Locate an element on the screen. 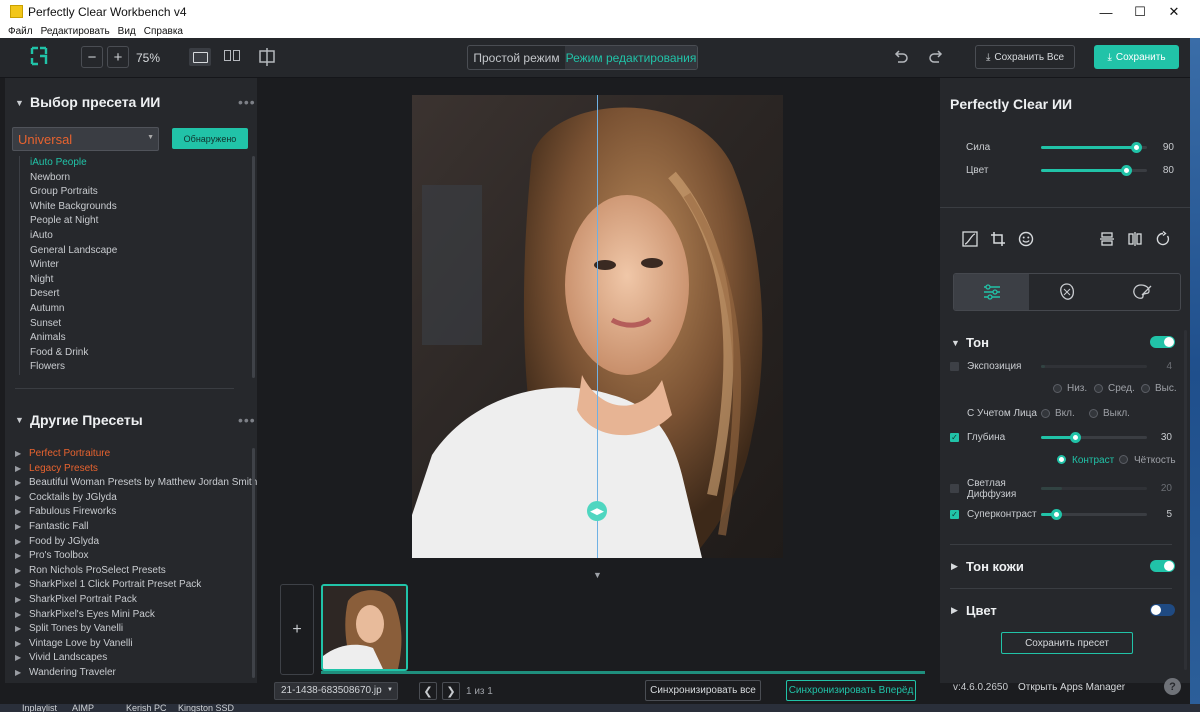  simple-mode-tab: Простой режим is located at coordinates (516, 57).